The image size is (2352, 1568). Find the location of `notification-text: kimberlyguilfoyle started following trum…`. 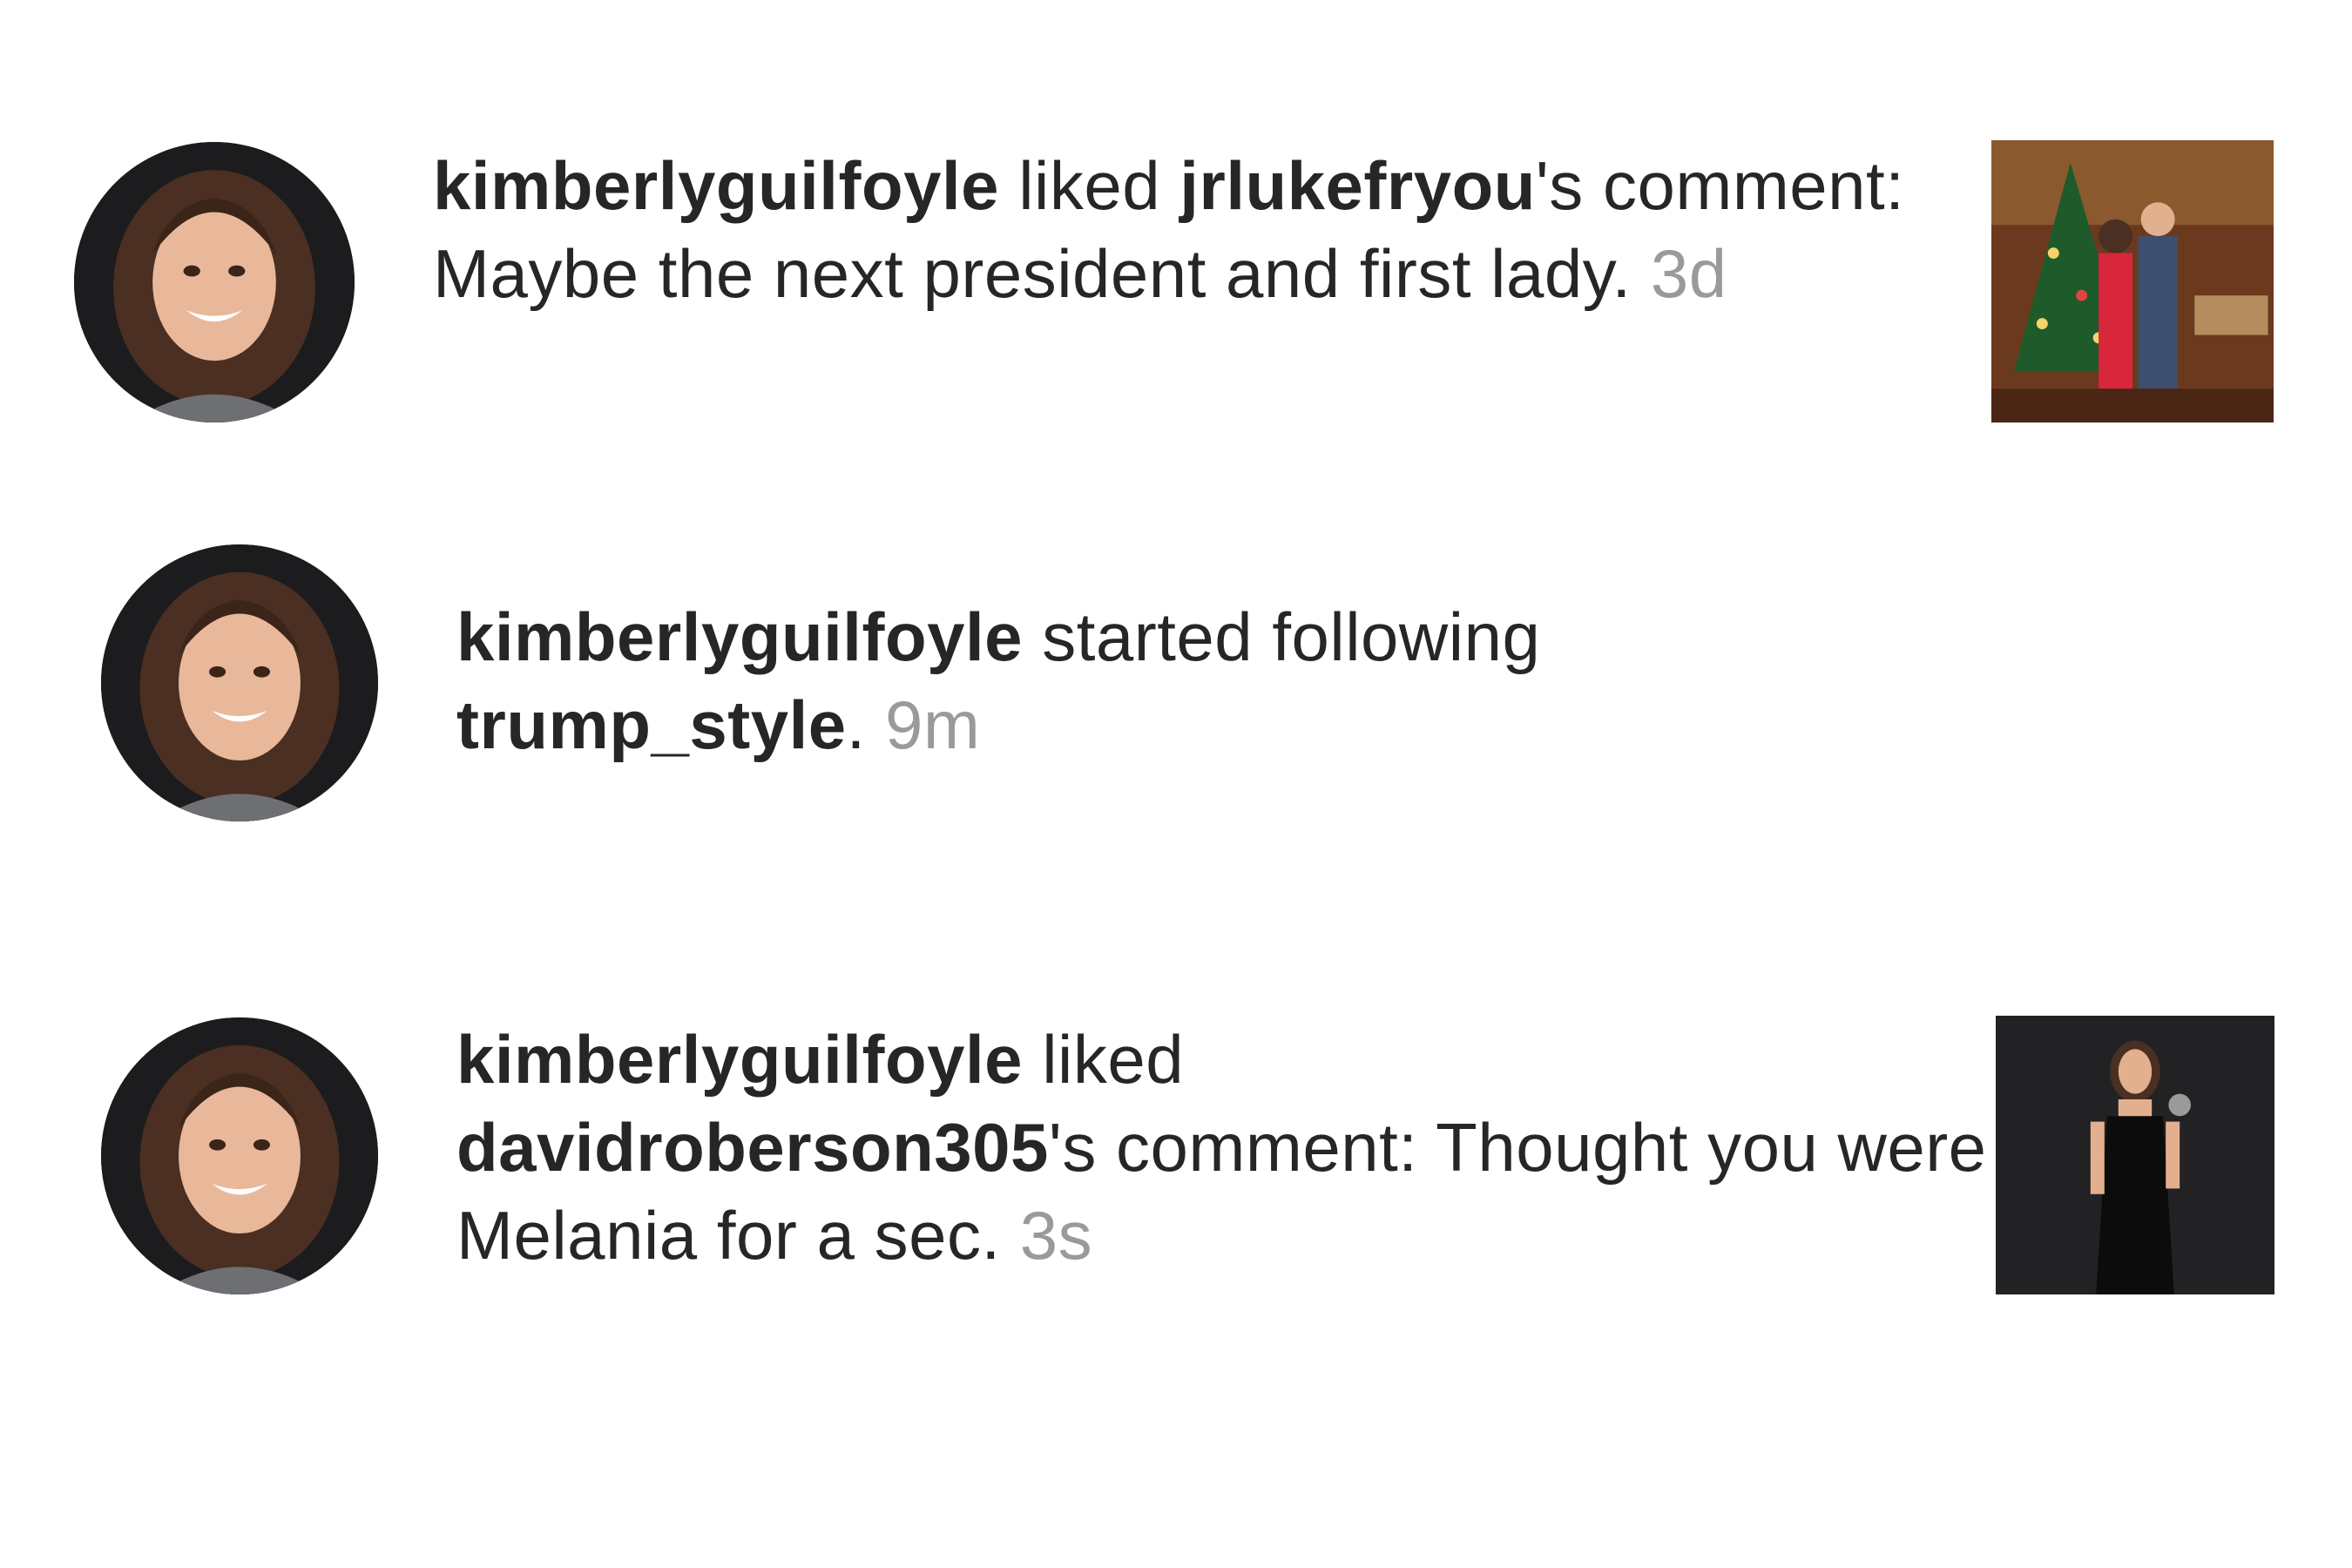

notification-text: kimberlyguilfoyle started following trum… is located at coordinates (1196, 681).